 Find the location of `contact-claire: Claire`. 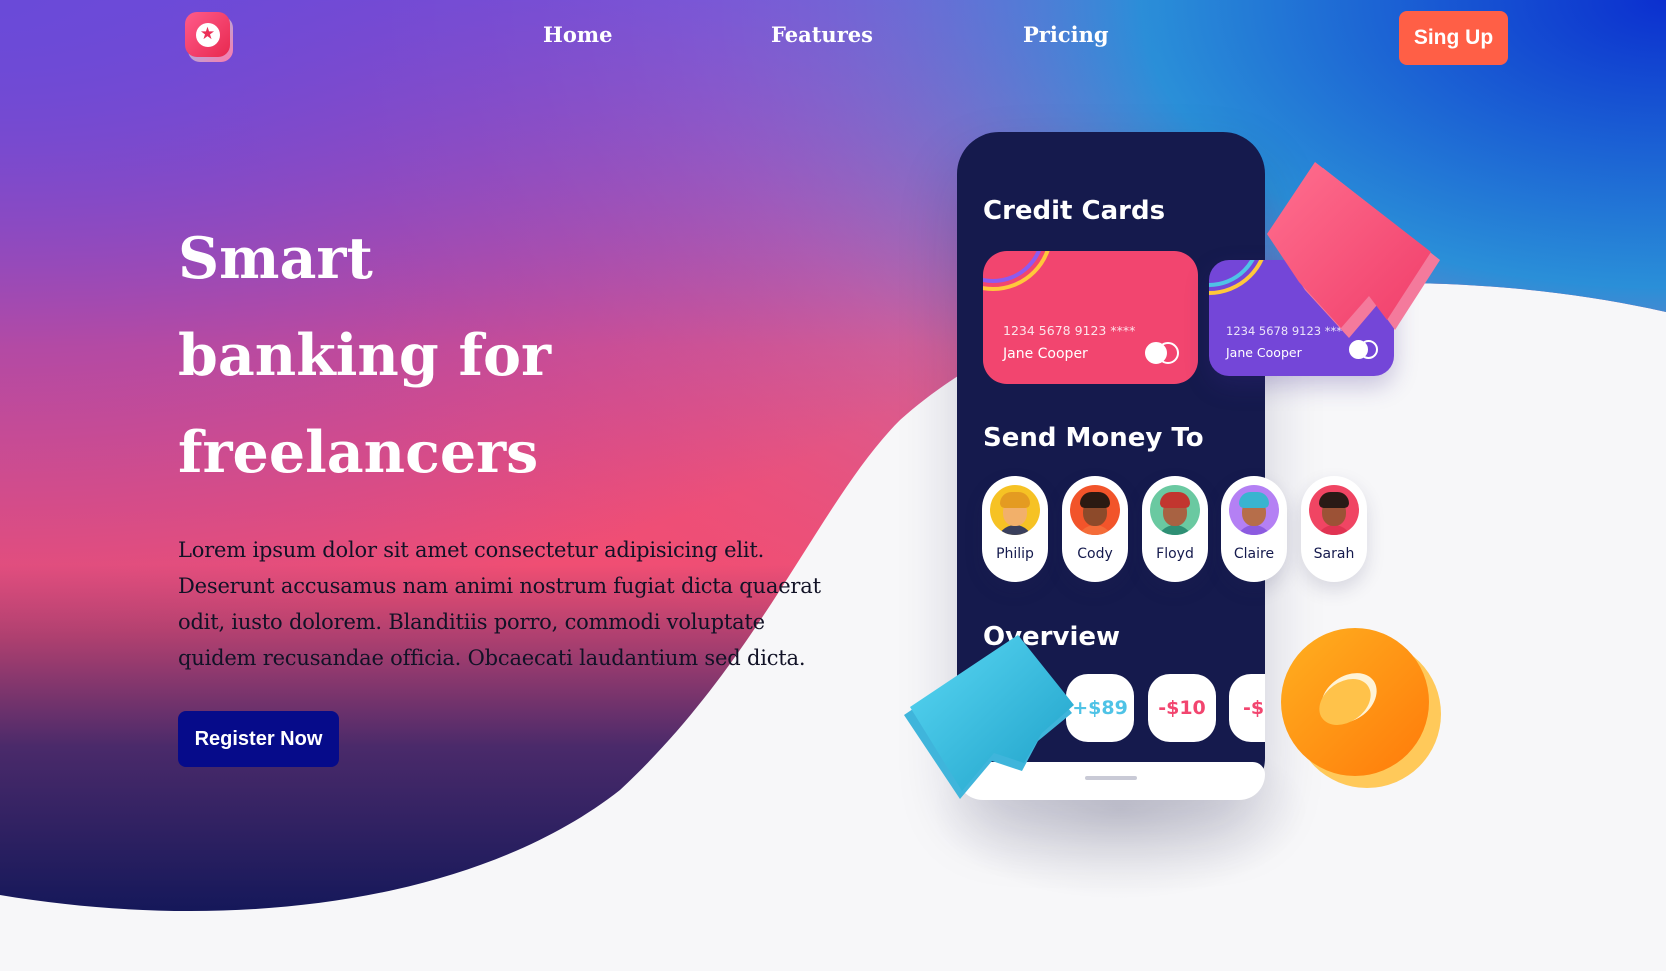

contact-claire: Claire is located at coordinates (1254, 529).